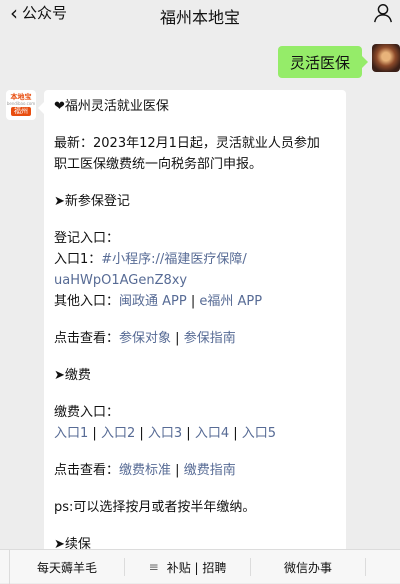  Describe the element at coordinates (87, 238) in the screenshot. I see `entry-heading: 登记入口：` at that location.